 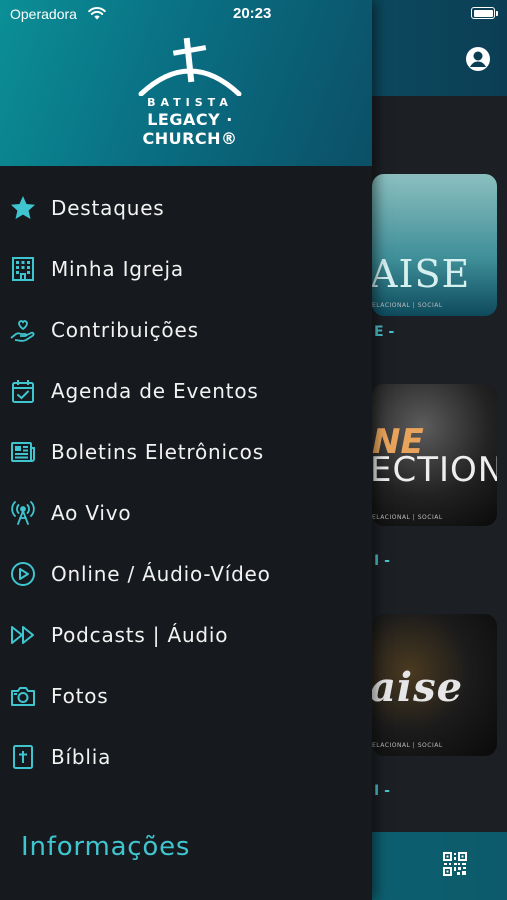 I want to click on menu-item-agenda-eventos: Agenda de Eventos, so click(x=186, y=390).